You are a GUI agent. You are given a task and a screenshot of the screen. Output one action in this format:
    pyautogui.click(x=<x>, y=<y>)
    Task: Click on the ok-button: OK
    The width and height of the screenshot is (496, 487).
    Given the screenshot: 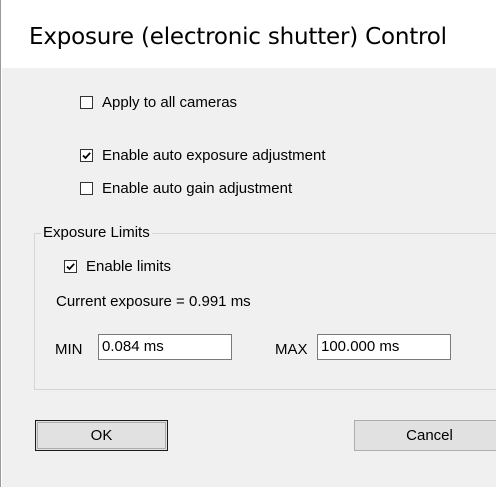 What is the action you would take?
    pyautogui.click(x=101, y=435)
    